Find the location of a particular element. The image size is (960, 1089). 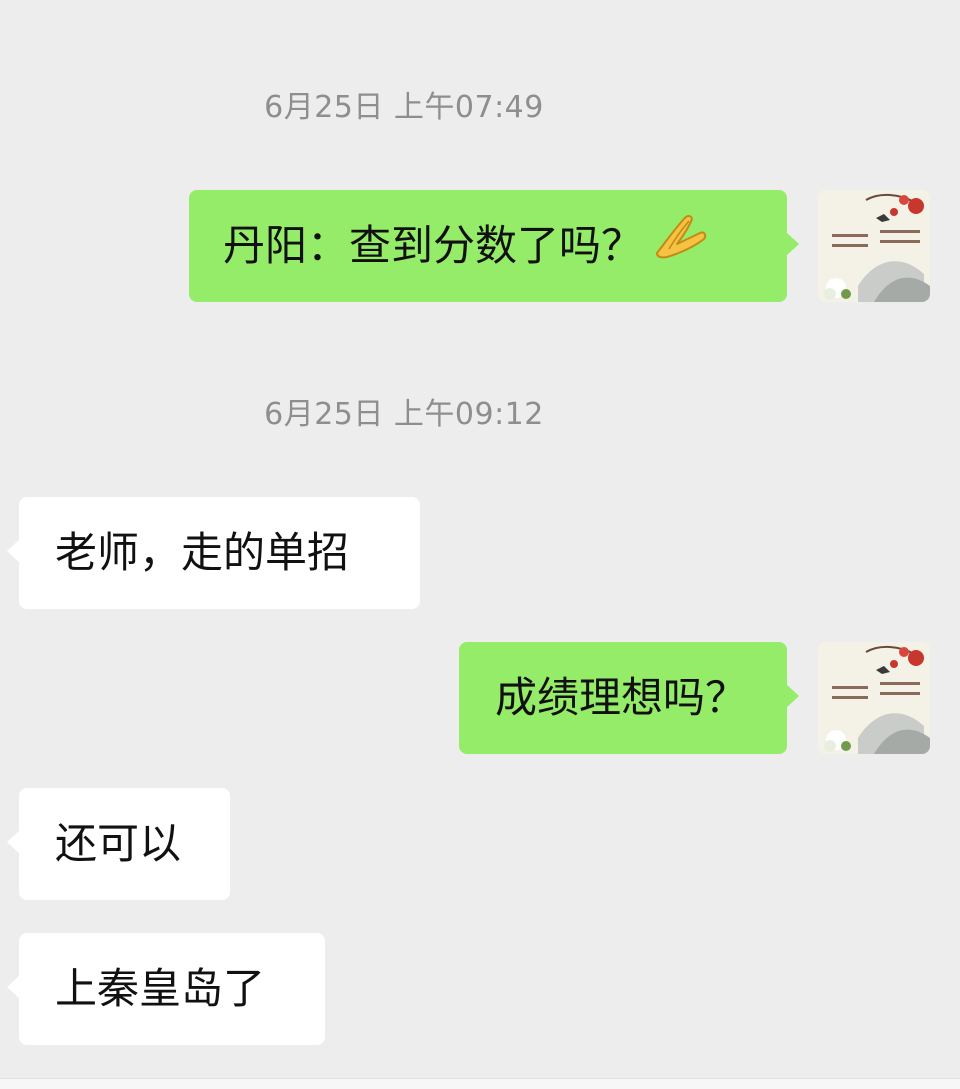

message-text: 老师，走的单招 is located at coordinates (202, 552).